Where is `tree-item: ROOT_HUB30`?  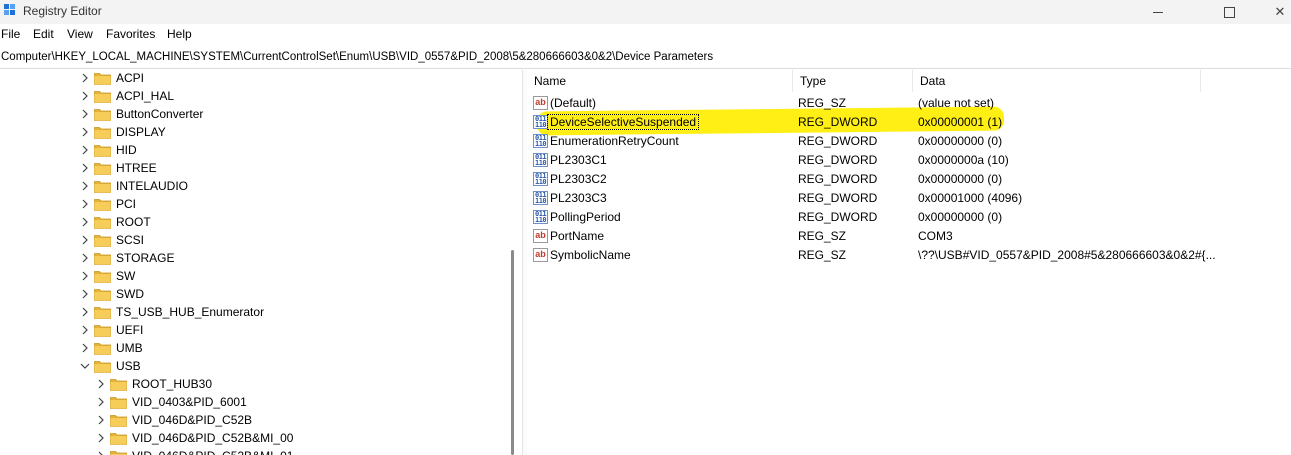
tree-item: ROOT_HUB30 is located at coordinates (240, 385).